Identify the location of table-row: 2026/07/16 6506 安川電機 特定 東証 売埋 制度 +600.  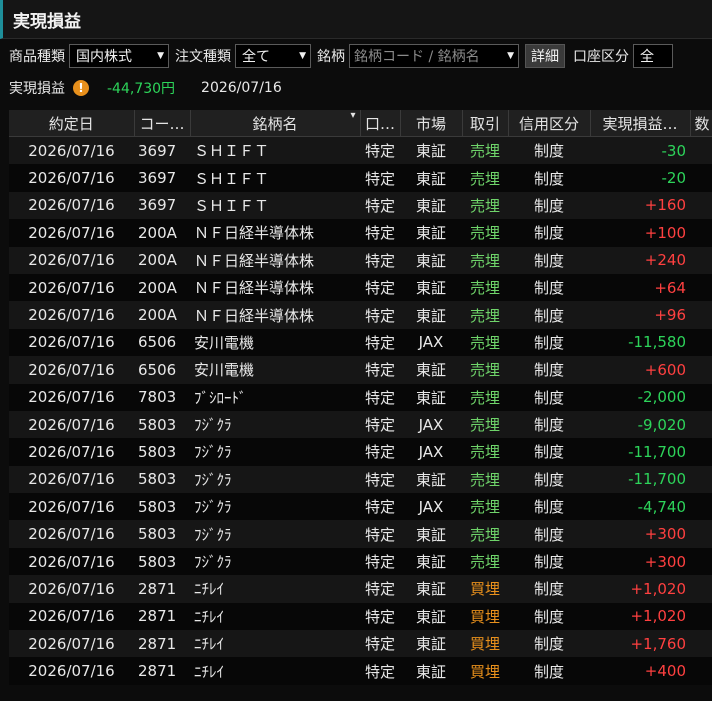
(360, 370).